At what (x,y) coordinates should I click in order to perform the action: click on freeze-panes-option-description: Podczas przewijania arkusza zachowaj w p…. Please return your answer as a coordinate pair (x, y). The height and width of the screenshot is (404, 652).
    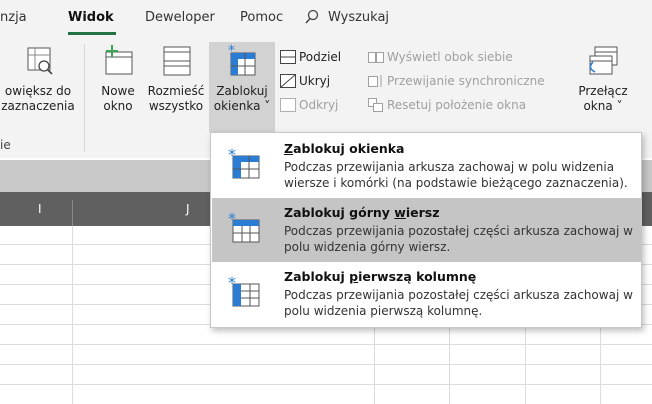
    Looking at the image, I should click on (456, 175).